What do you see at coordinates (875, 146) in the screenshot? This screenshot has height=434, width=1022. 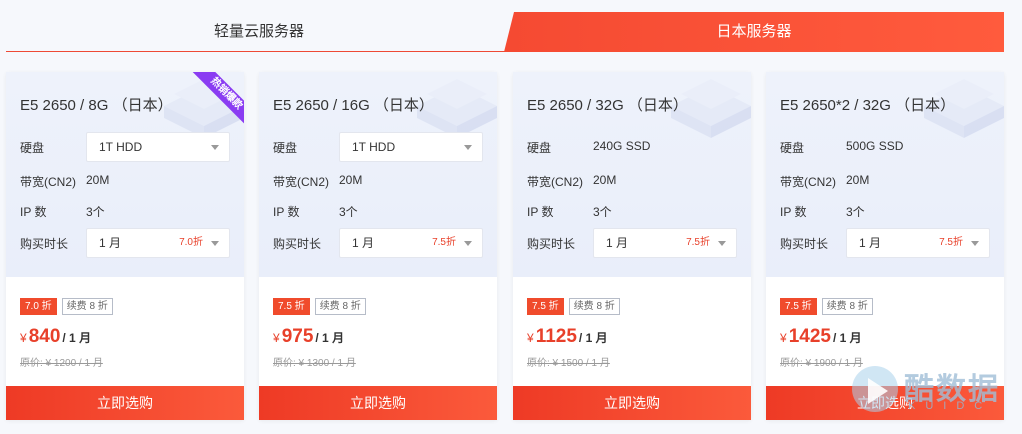 I see `disk-value: 500G SSD` at bounding box center [875, 146].